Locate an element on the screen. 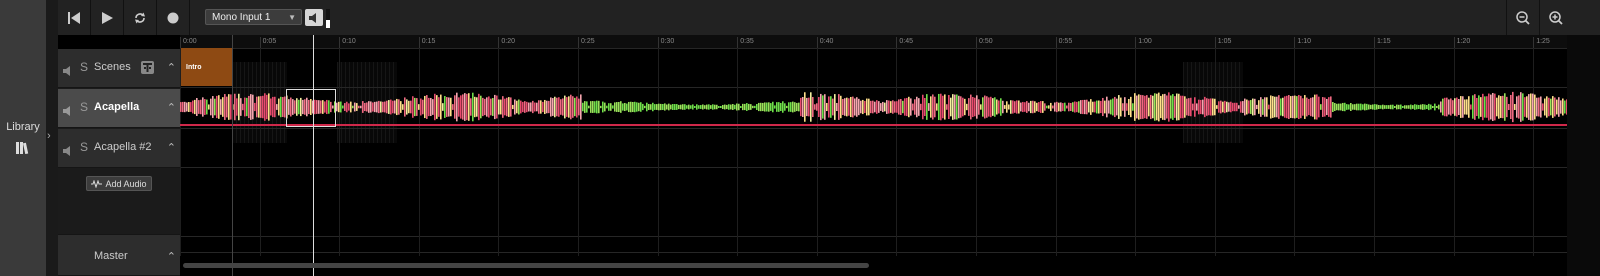 The height and width of the screenshot is (276, 1600). input-select: Mono Input 1 ▼ is located at coordinates (253, 17).